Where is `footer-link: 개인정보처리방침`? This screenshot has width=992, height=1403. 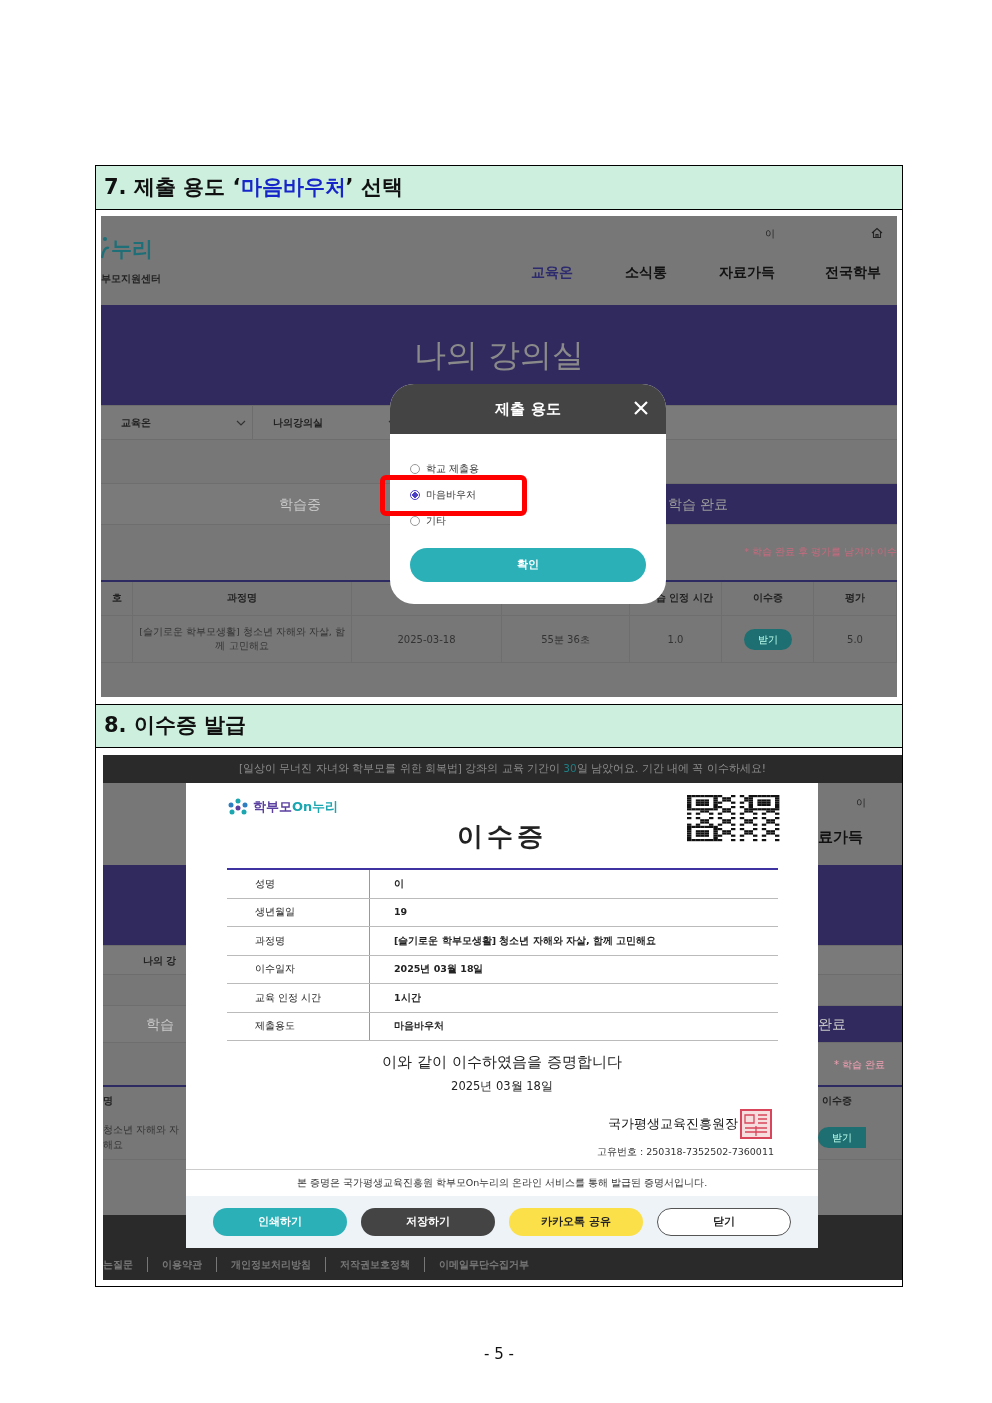
footer-link: 개인정보처리방침 is located at coordinates (263, 1264).